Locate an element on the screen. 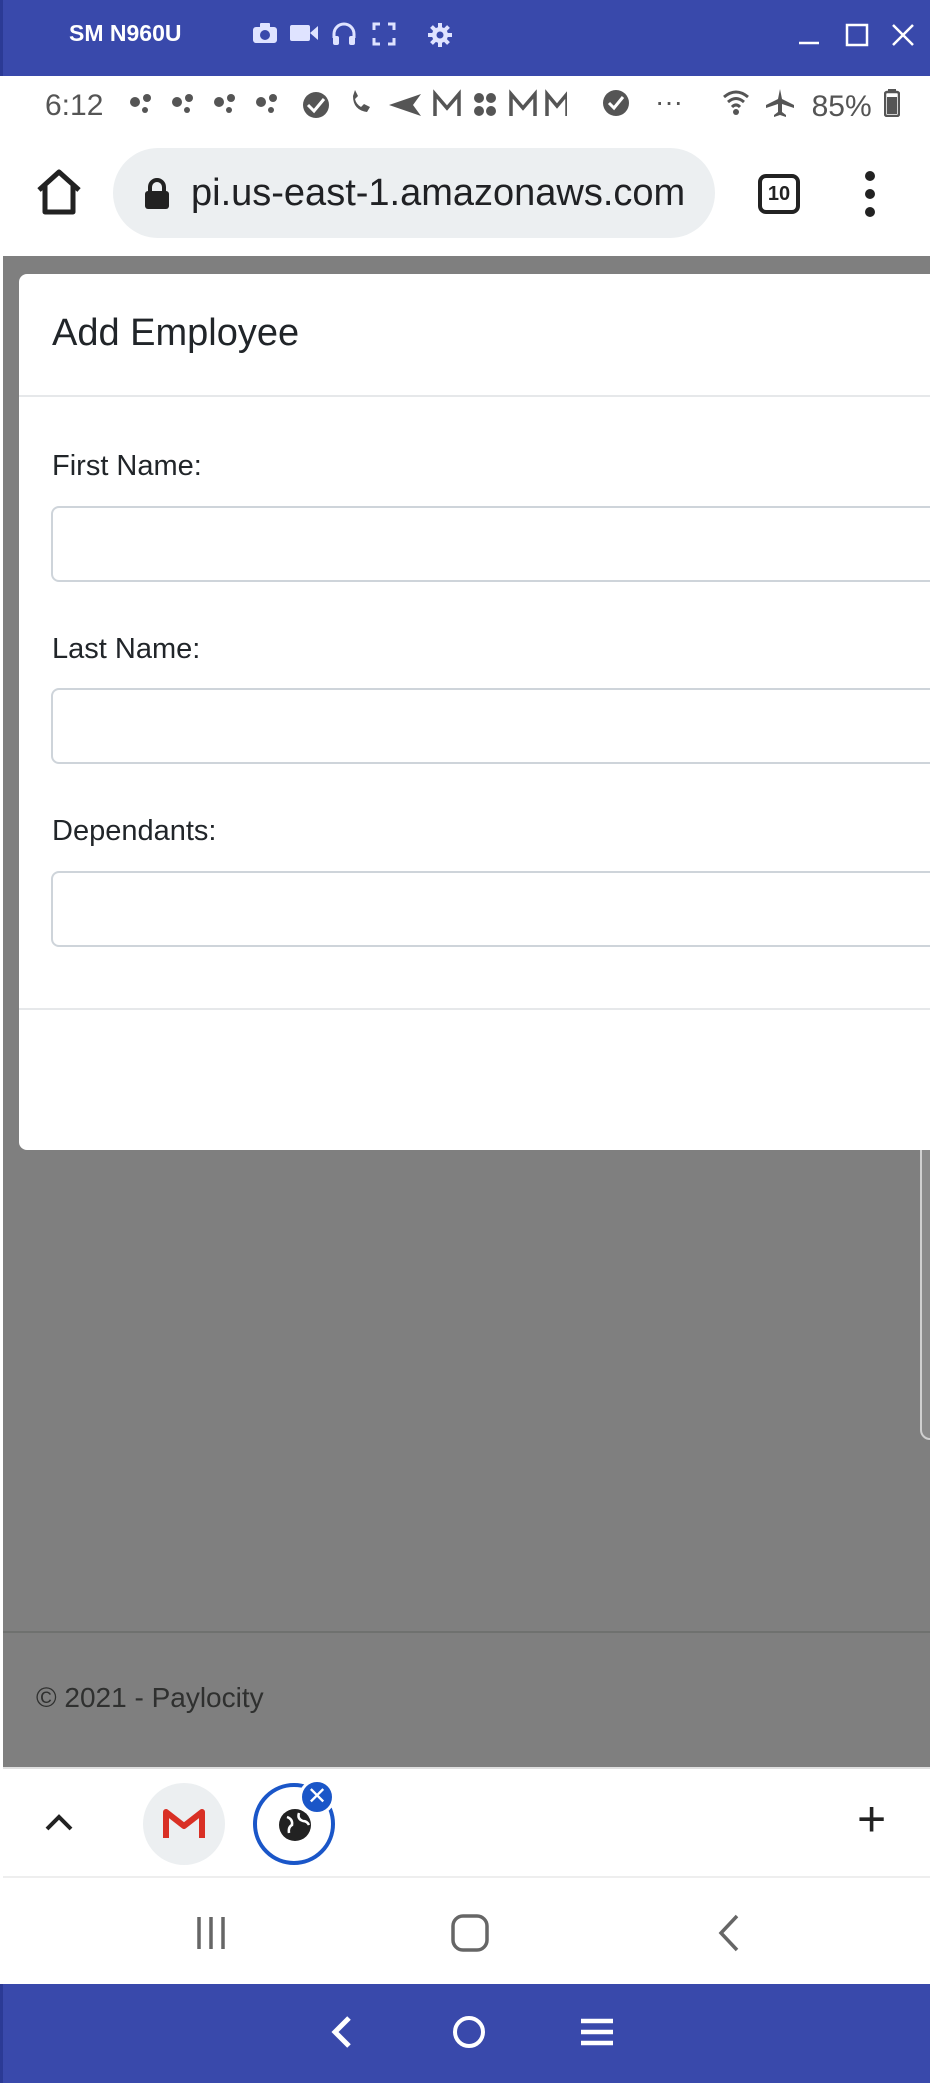  headphones-icon is located at coordinates (344, 37).